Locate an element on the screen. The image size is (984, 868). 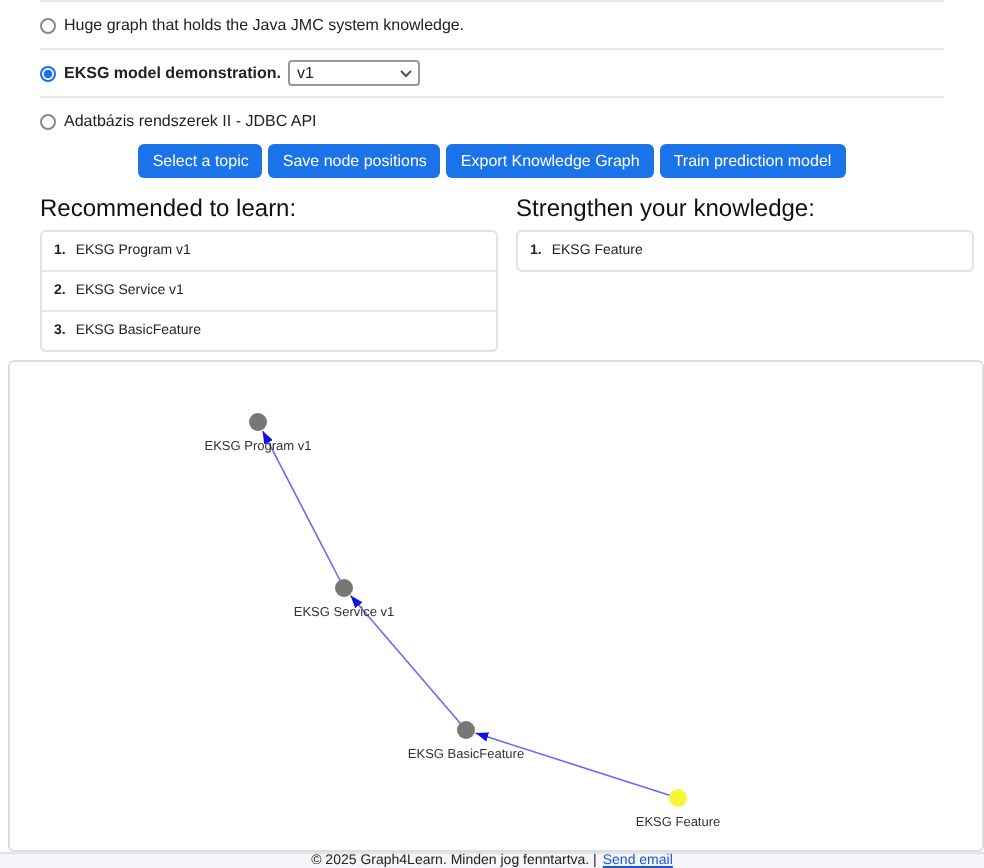
topic-label: Adatbázis rendszerek II - JDBC API is located at coordinates (190, 121).